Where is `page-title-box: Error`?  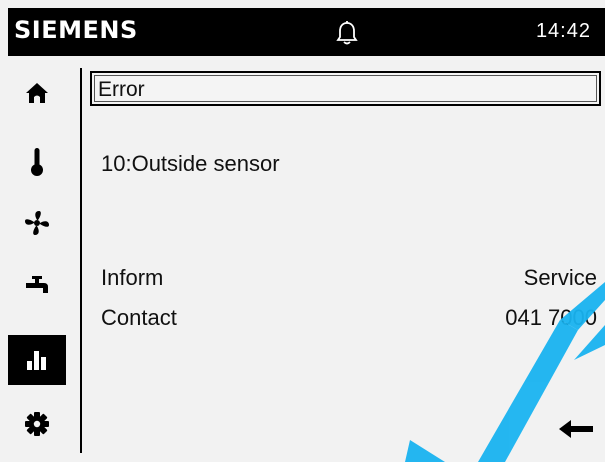 page-title-box: Error is located at coordinates (345, 88).